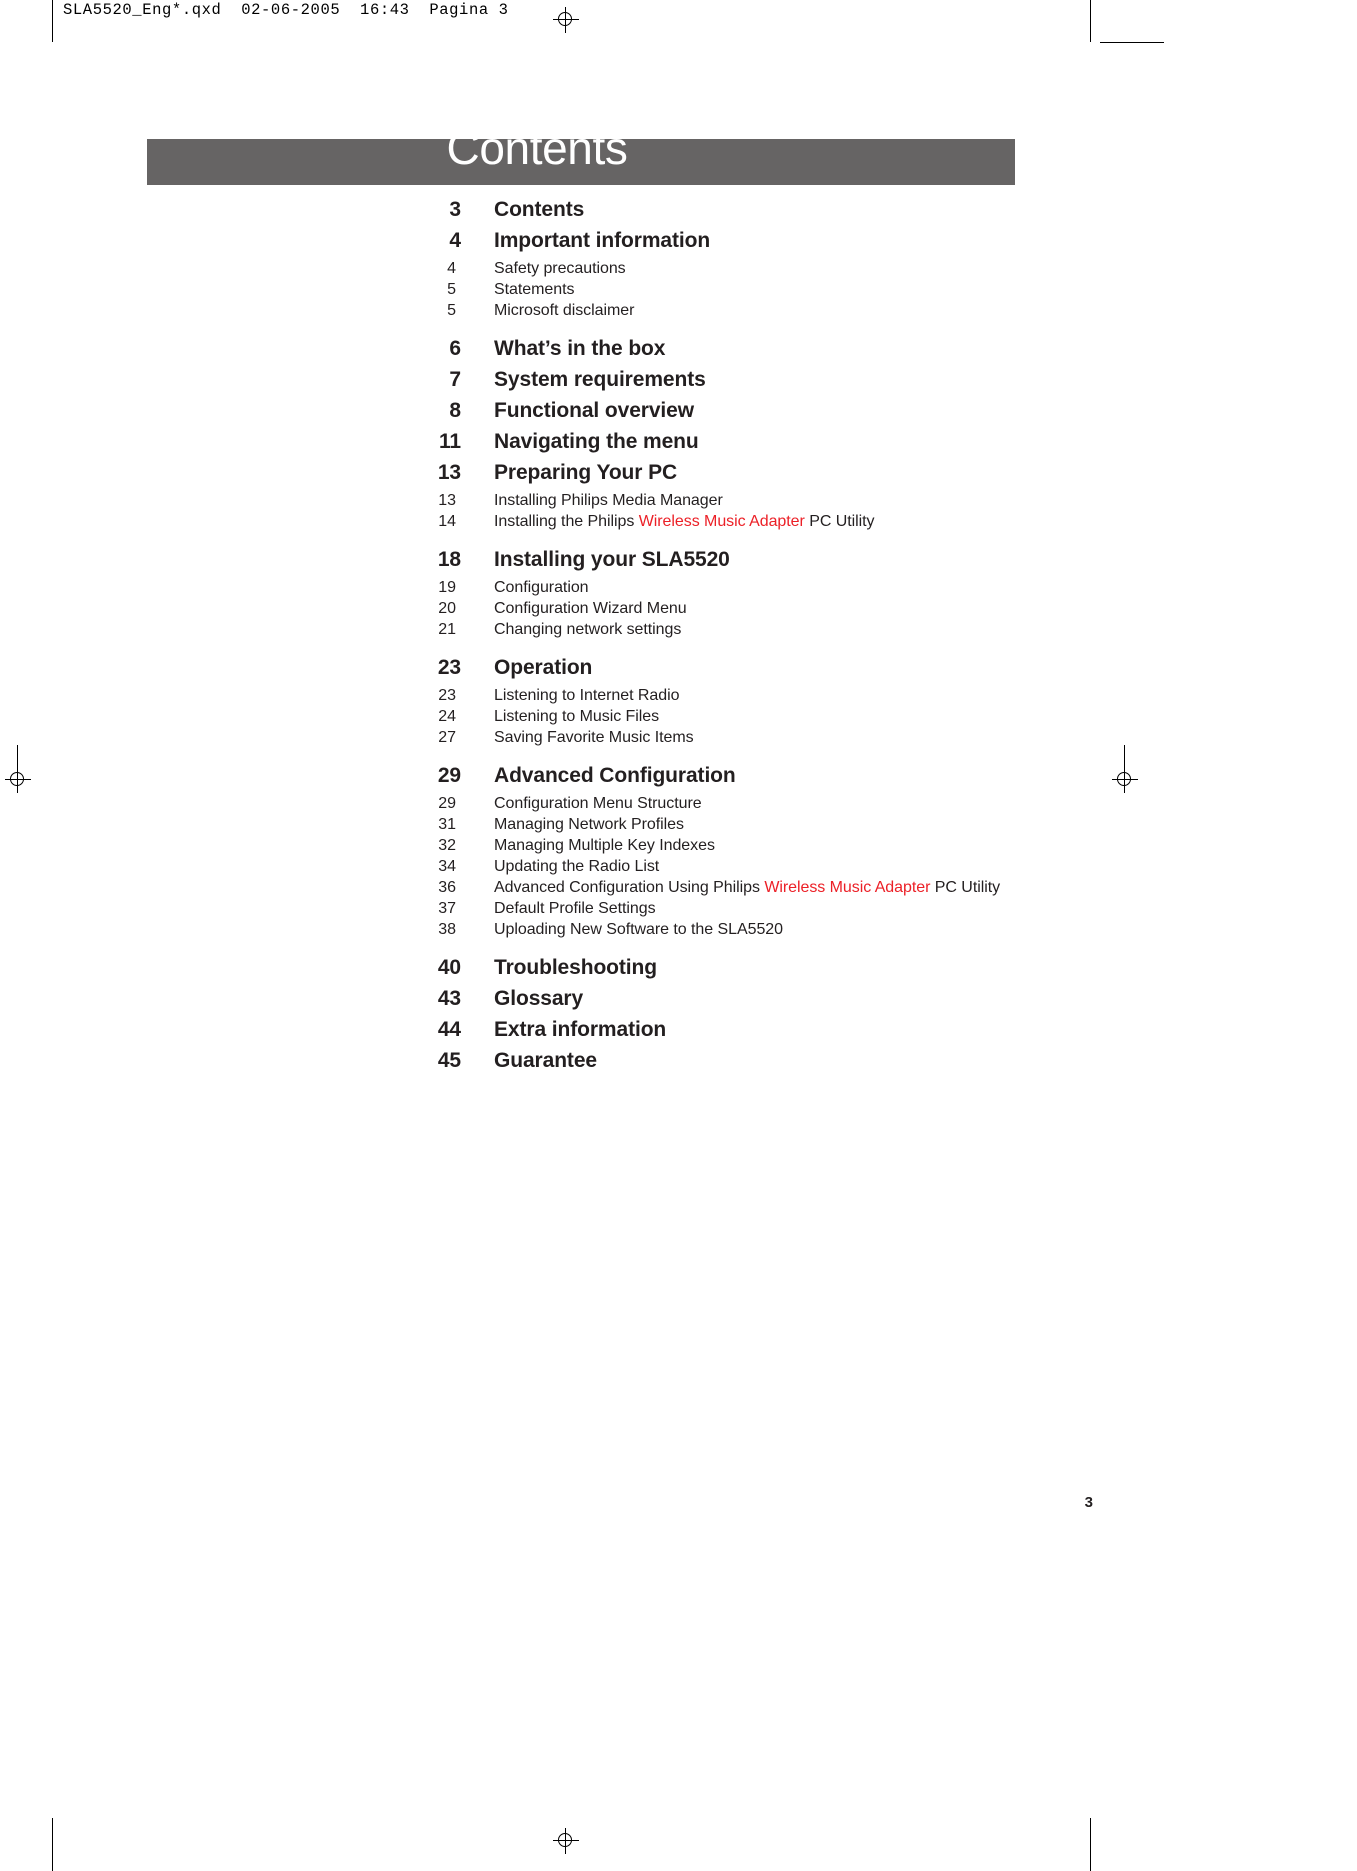  Describe the element at coordinates (596, 441) in the screenshot. I see `toc-entry-label: Navigating the menu` at that location.